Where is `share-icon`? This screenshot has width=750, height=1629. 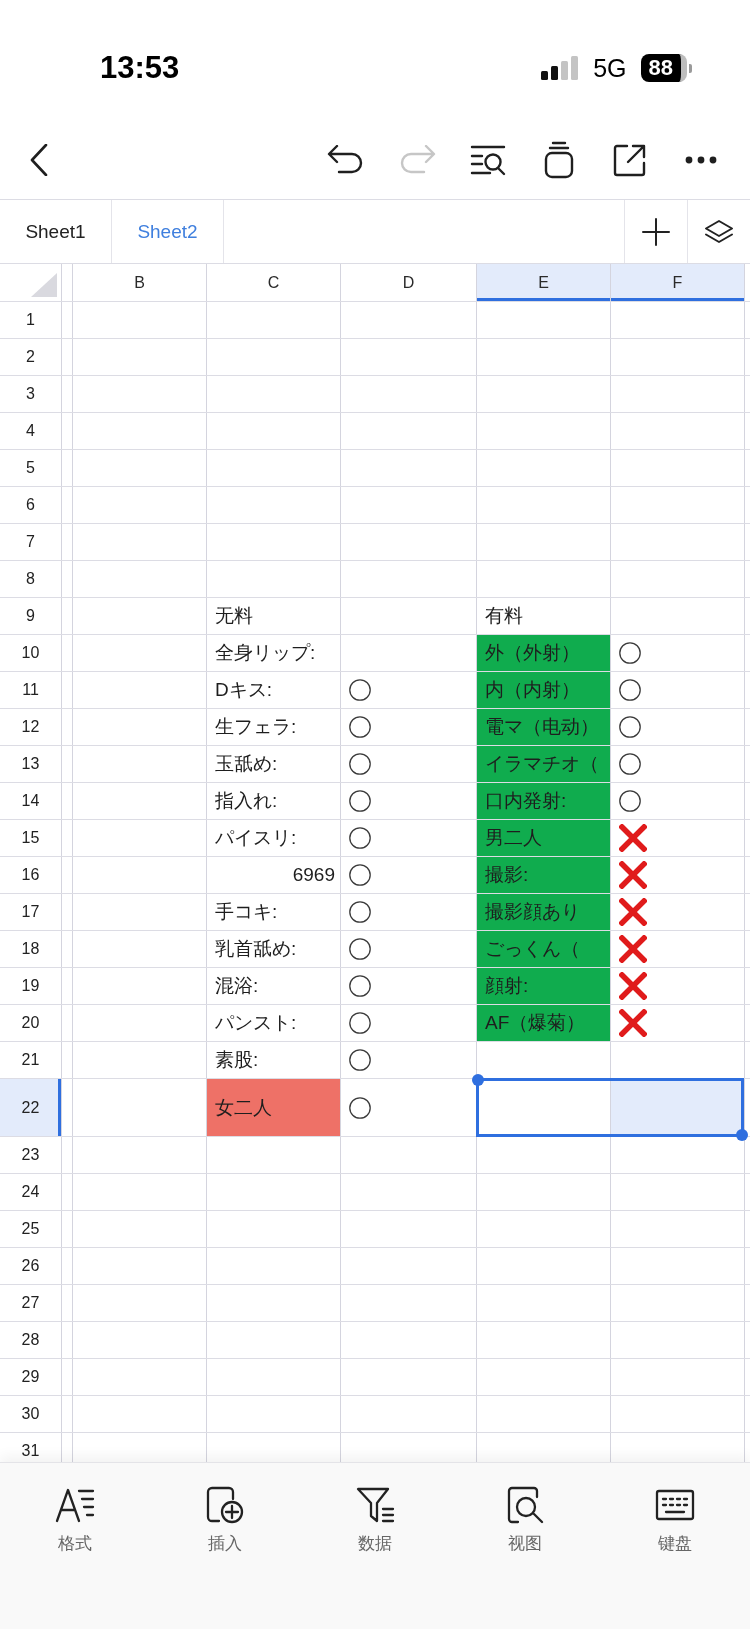
share-icon is located at coordinates (629, 159).